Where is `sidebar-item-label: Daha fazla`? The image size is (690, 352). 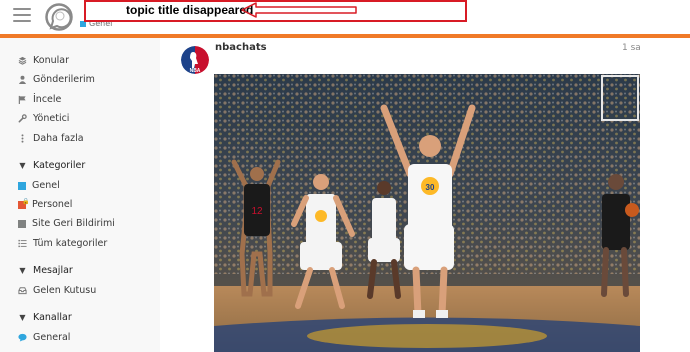
sidebar-item-label: Daha fazla is located at coordinates (58, 138).